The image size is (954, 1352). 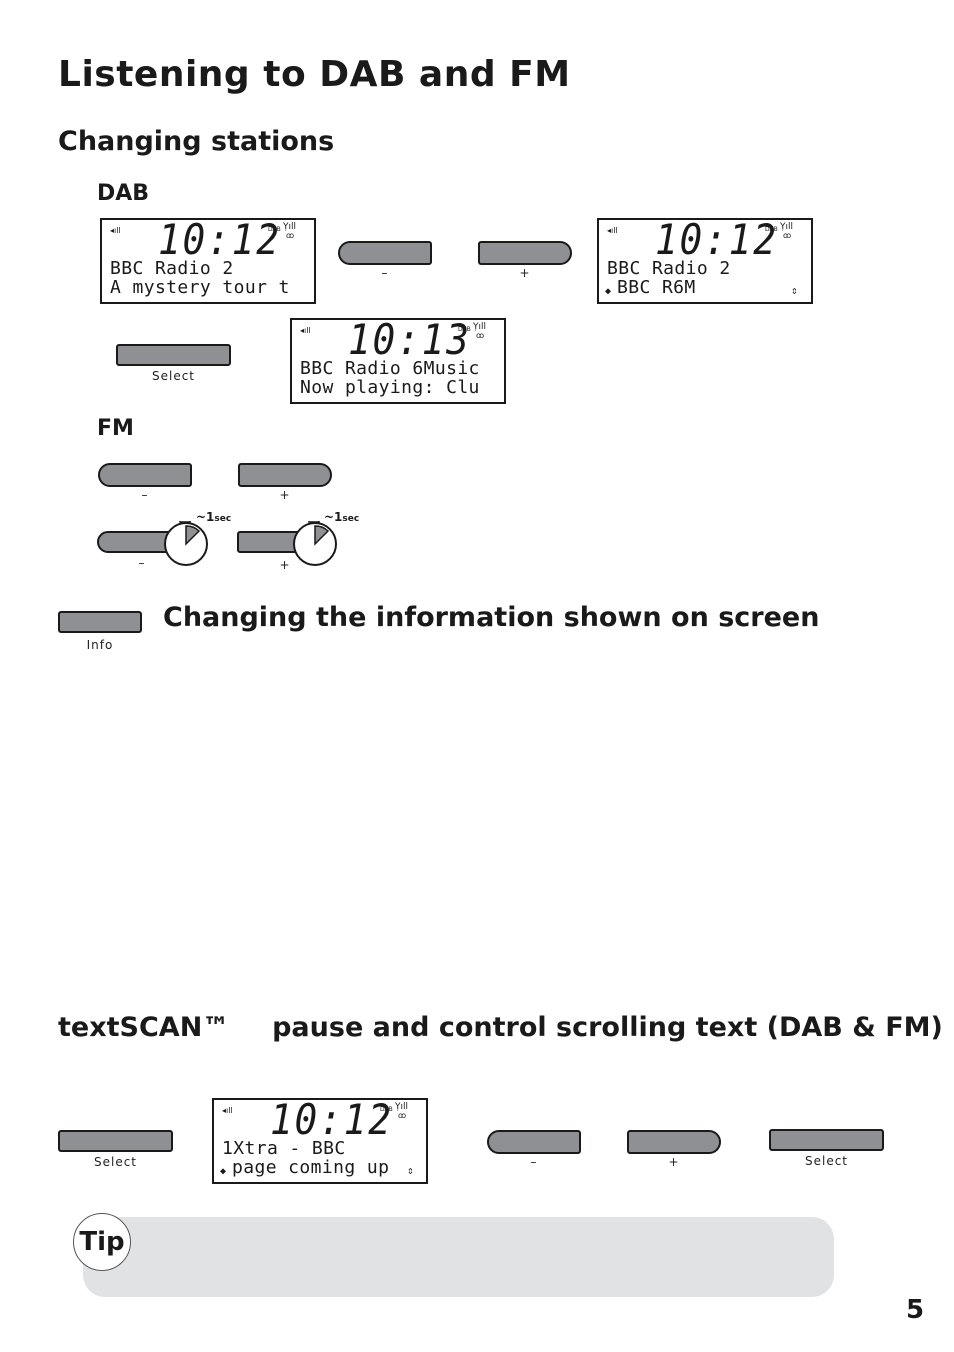 What do you see at coordinates (115, 1162) in the screenshot?
I see `textscan-select-label-1: Select` at bounding box center [115, 1162].